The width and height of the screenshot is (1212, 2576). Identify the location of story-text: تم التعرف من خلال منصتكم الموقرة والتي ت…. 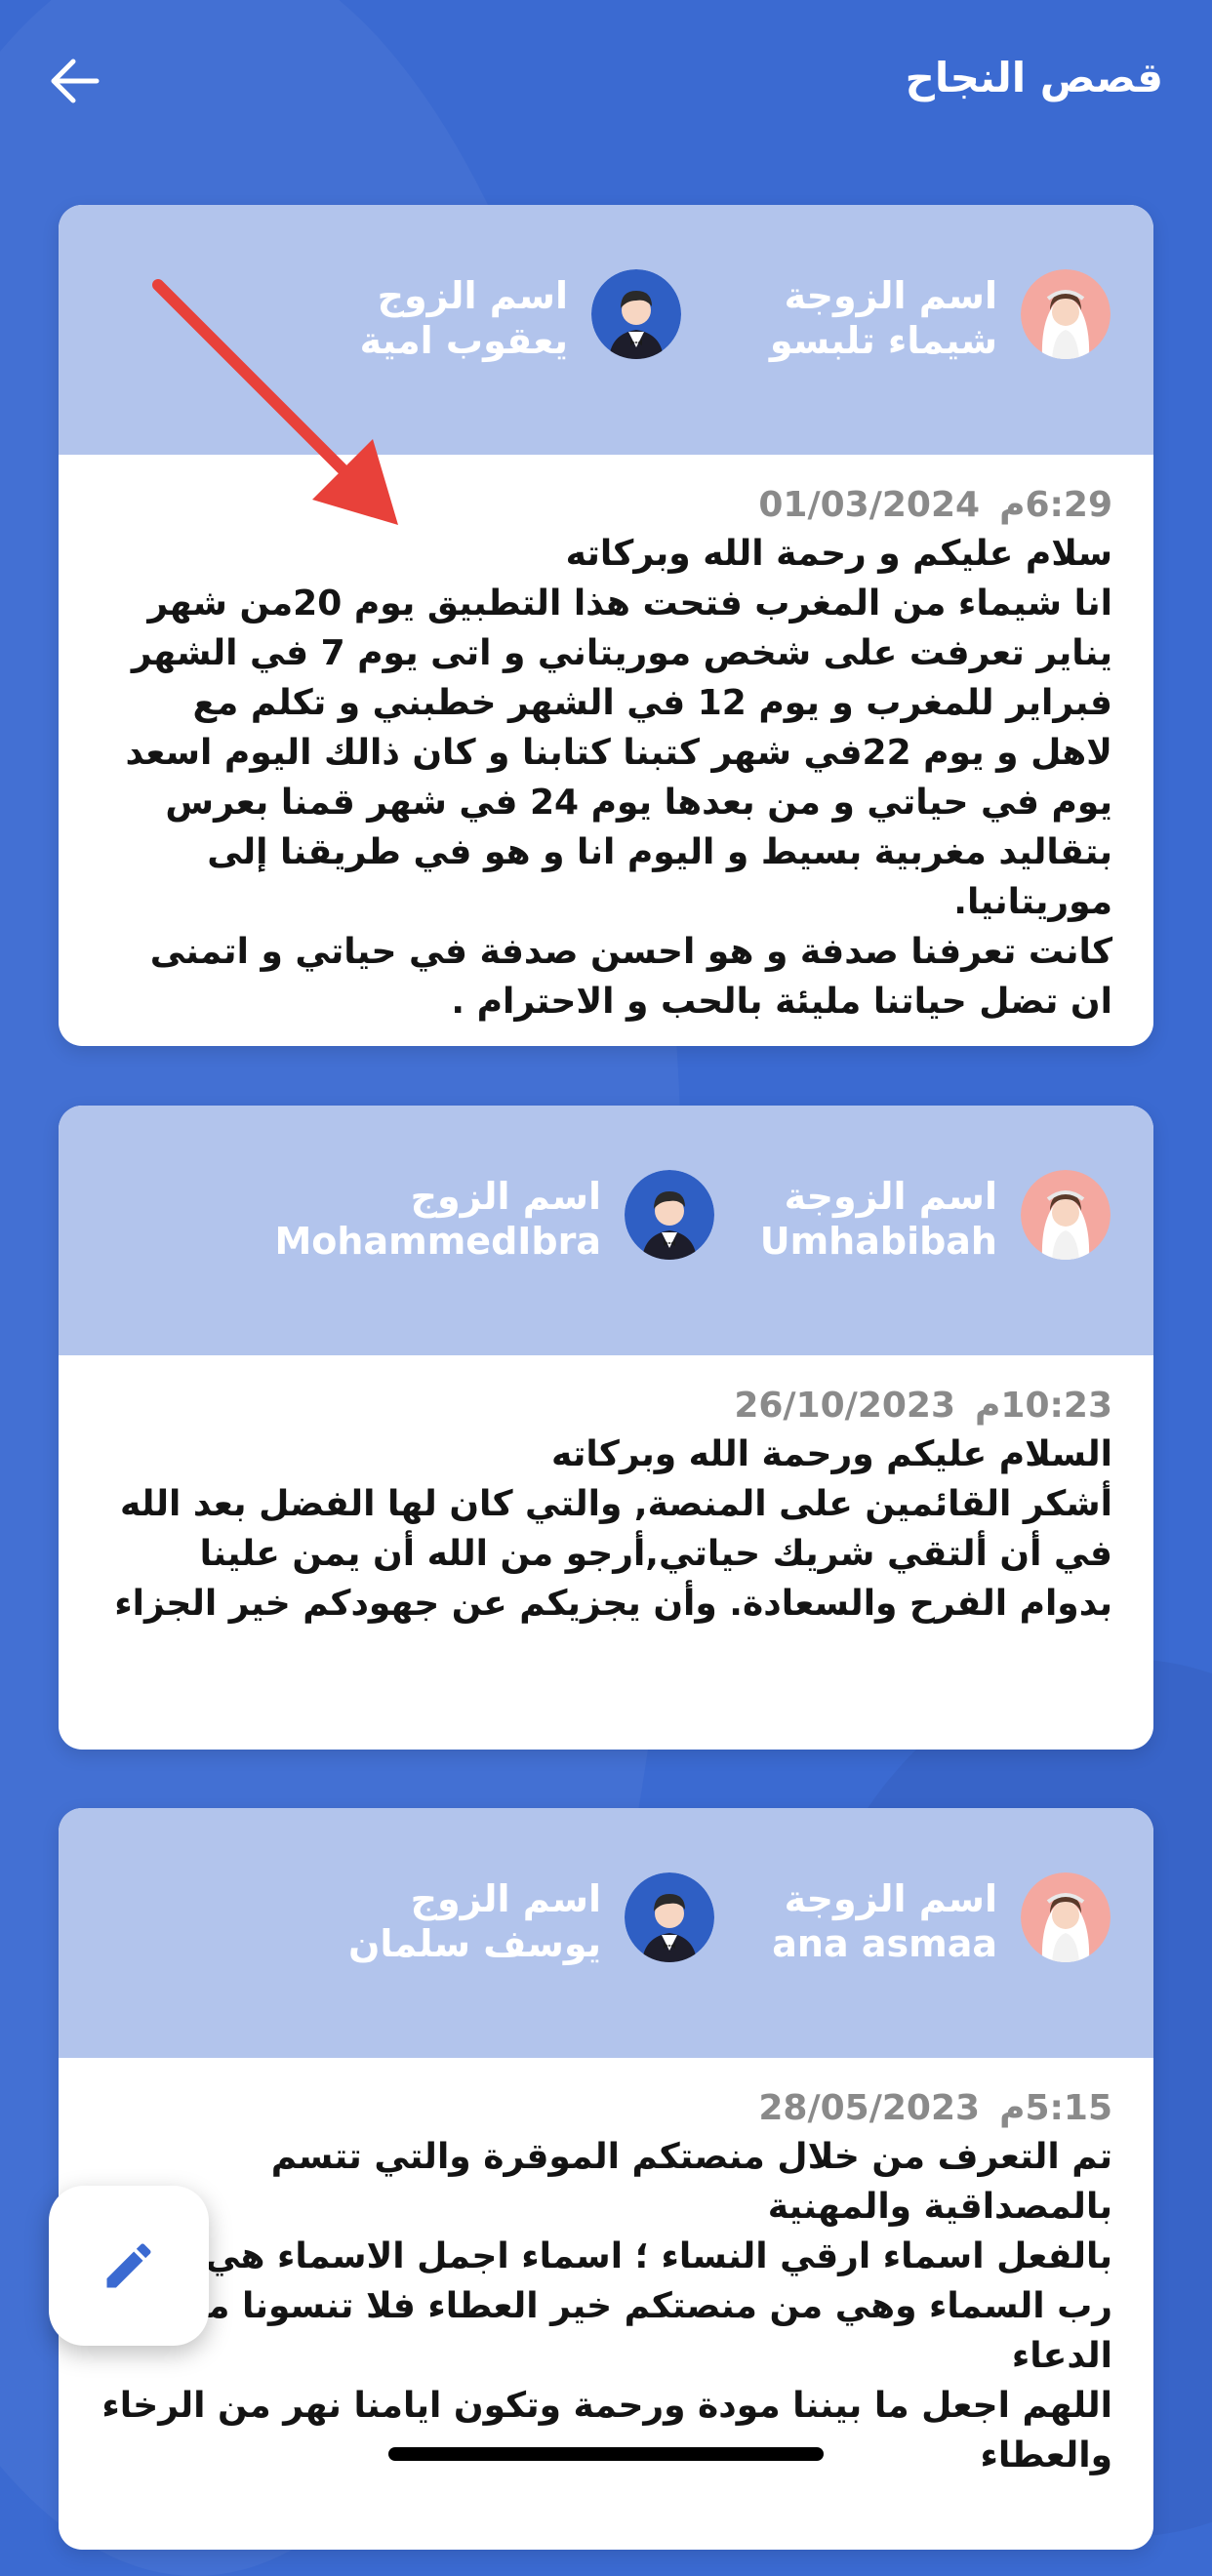
(606, 2306).